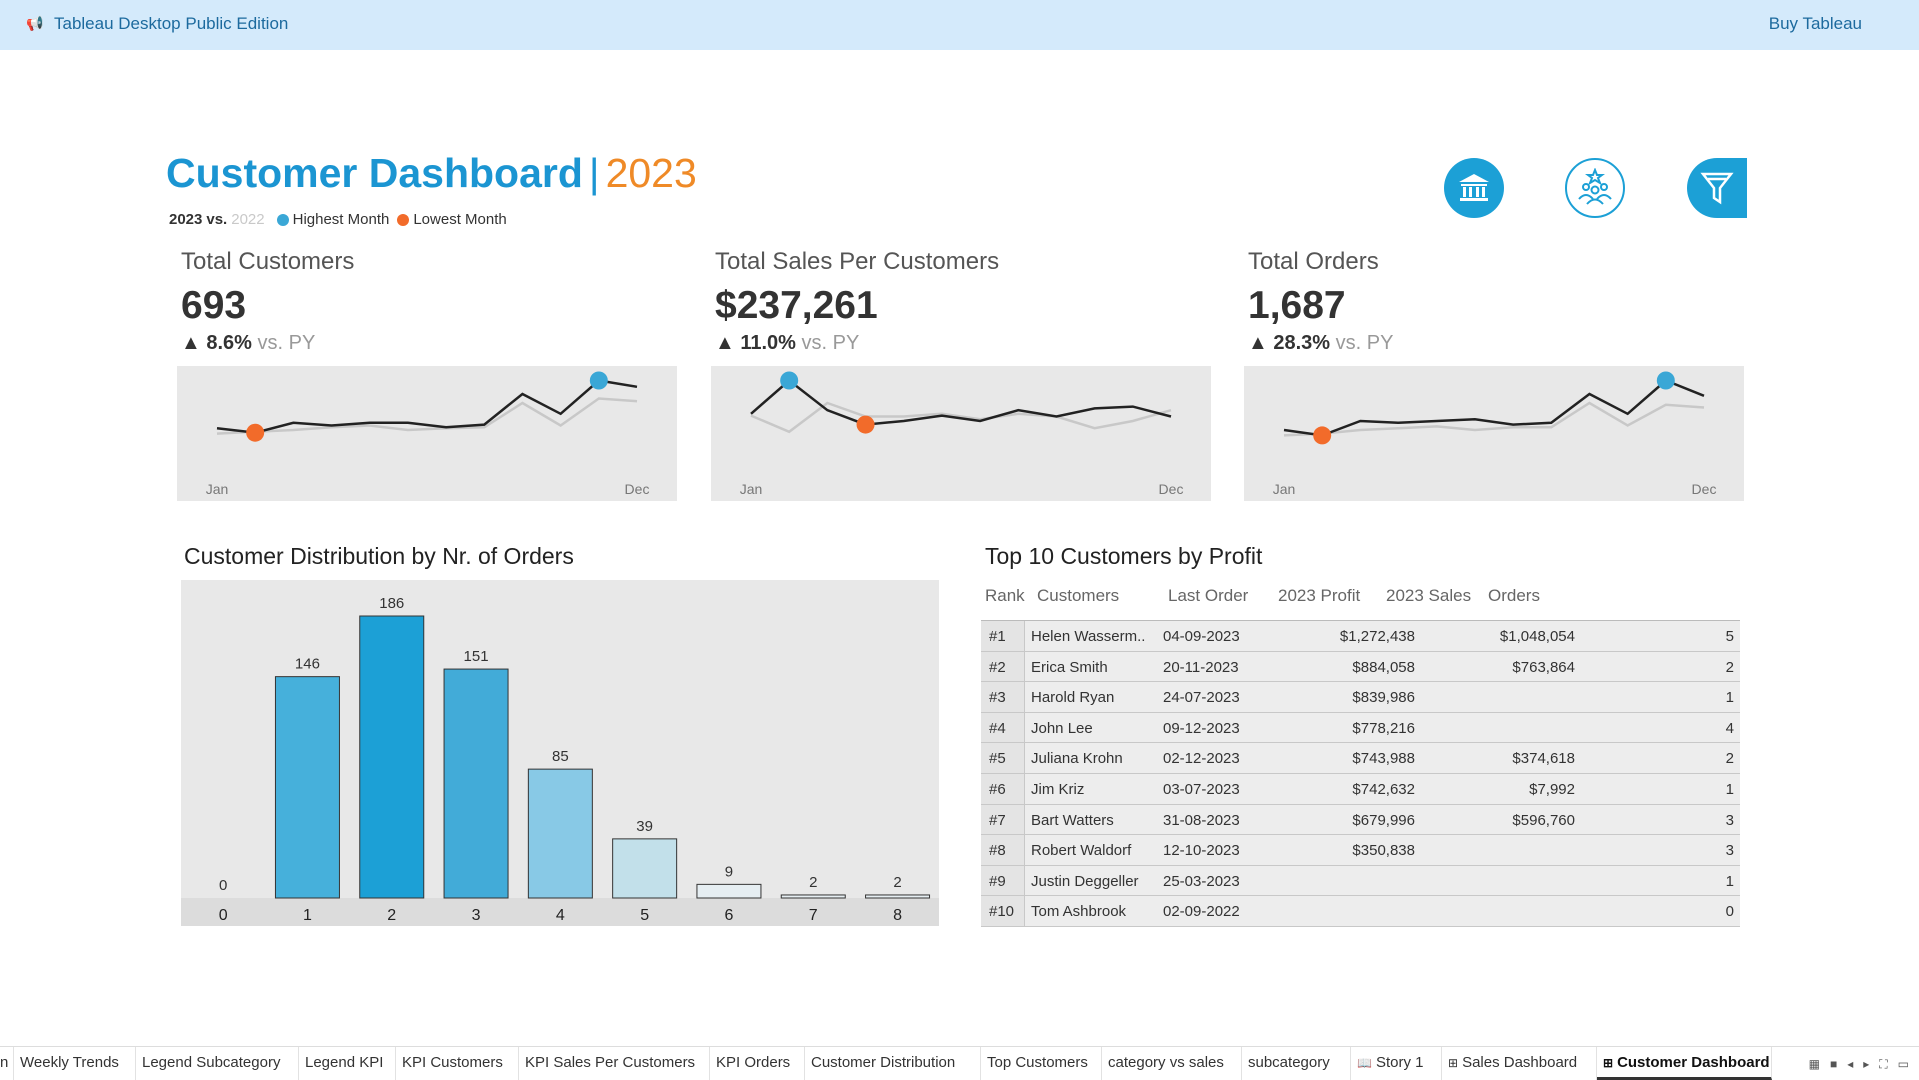  Describe the element at coordinates (1814, 1064) in the screenshot. I see `grid-view-icon: ▦` at that location.